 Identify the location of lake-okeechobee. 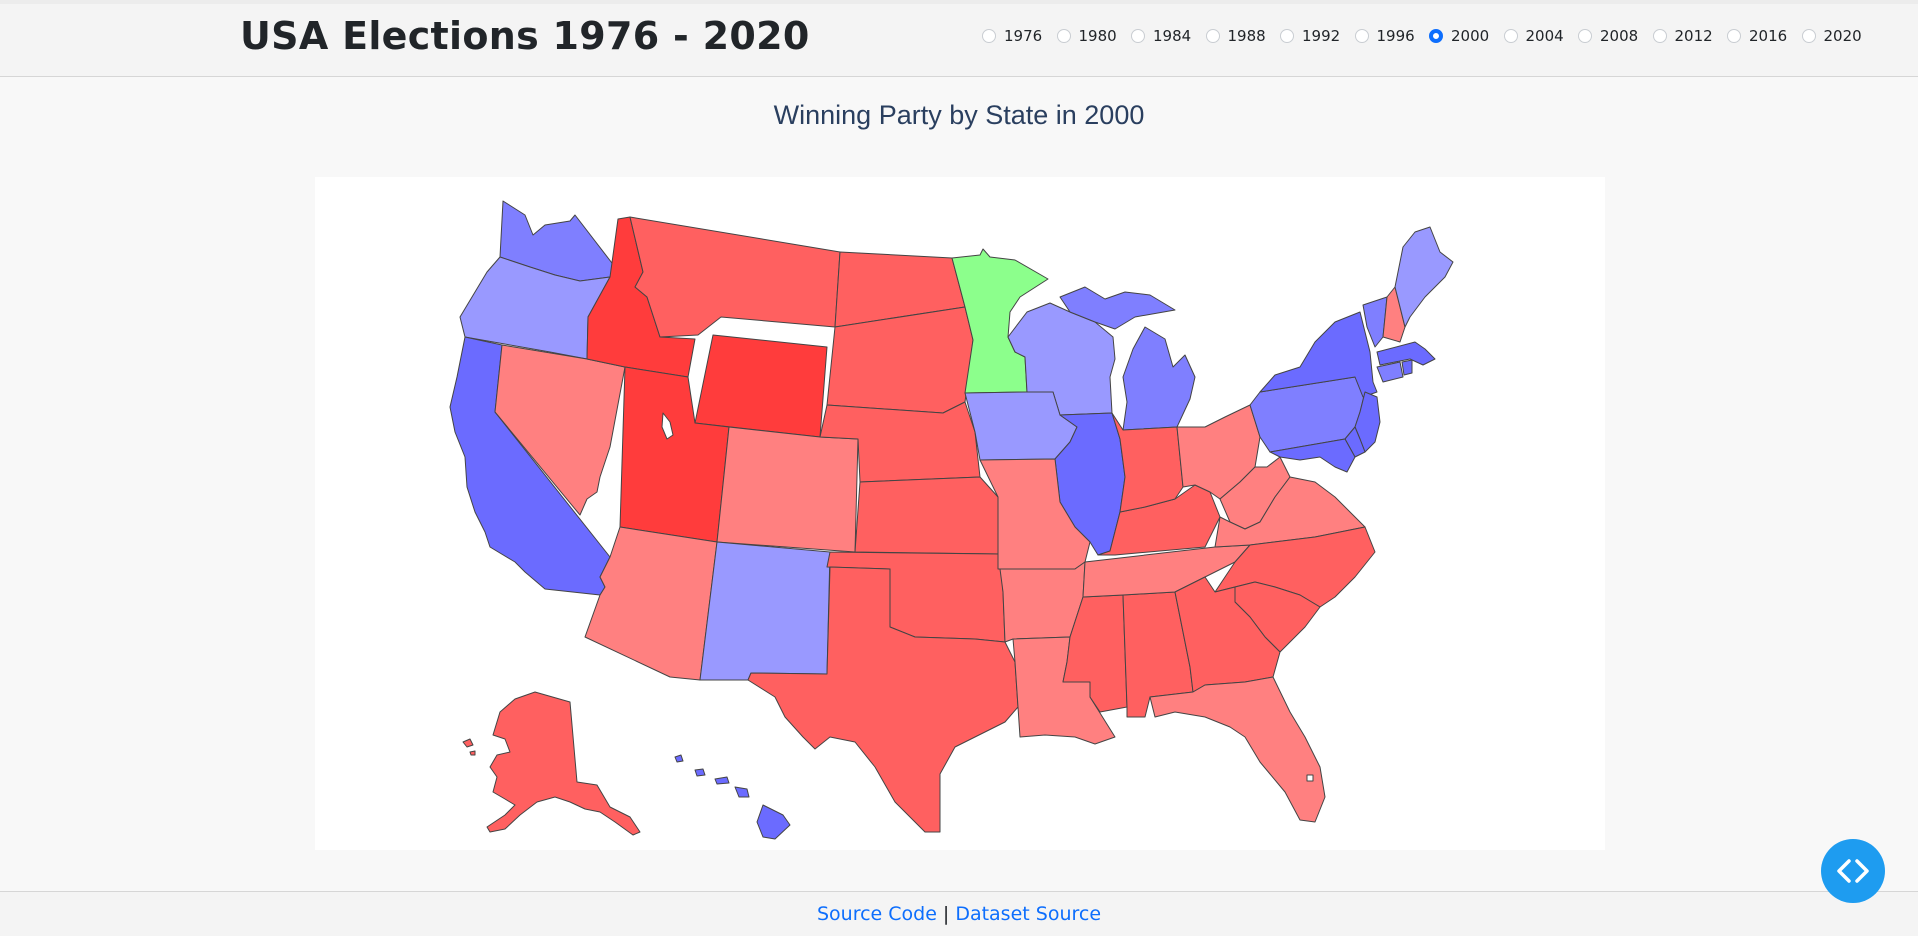
(1310, 778).